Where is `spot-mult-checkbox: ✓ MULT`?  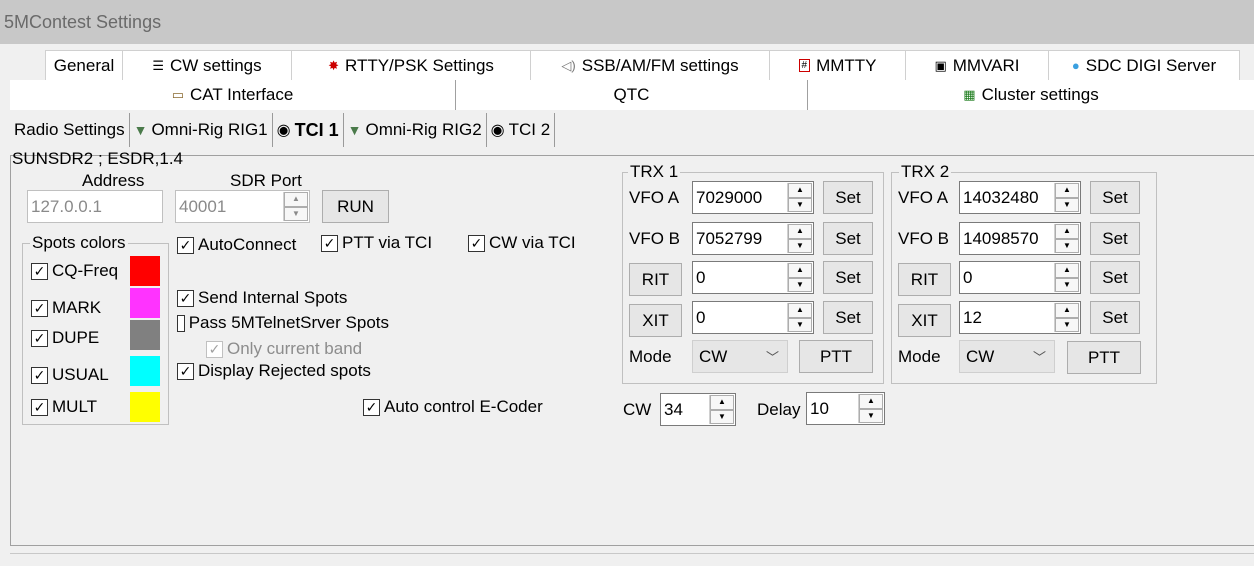
spot-mult-checkbox: ✓ MULT is located at coordinates (64, 407).